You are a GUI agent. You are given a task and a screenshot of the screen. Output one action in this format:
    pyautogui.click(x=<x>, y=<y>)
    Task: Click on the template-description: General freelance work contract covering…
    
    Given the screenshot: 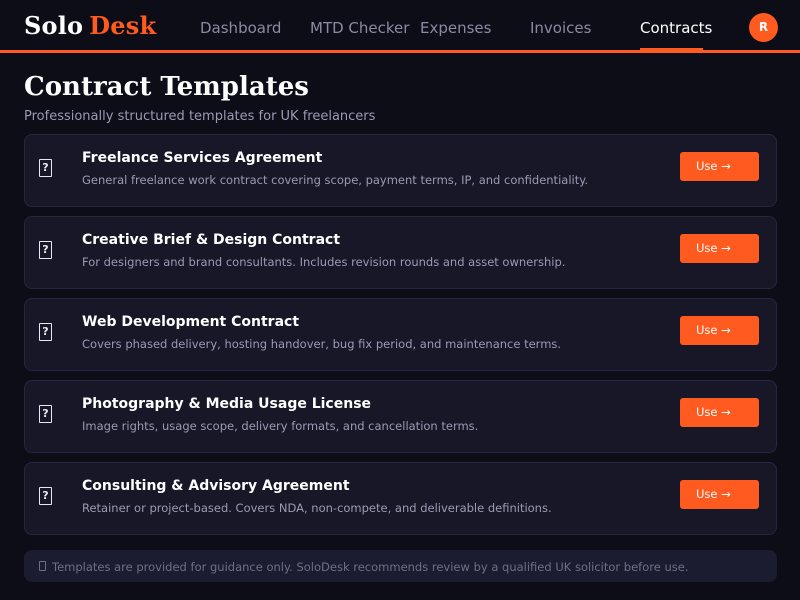 What is the action you would take?
    pyautogui.click(x=335, y=180)
    